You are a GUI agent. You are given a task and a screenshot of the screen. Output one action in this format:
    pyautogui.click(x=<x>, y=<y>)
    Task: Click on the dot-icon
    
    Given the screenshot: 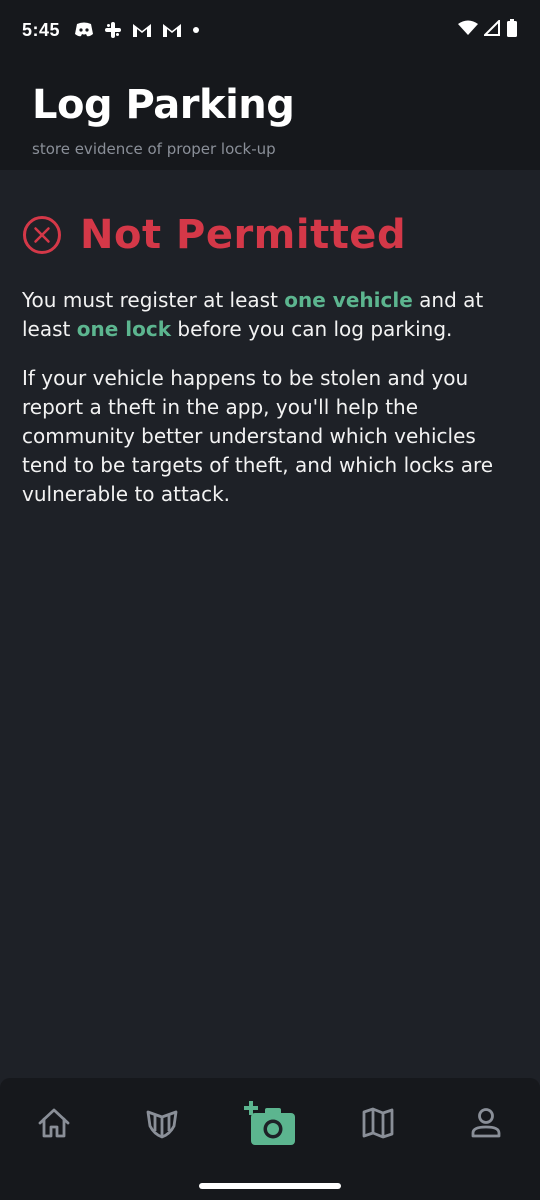 What is the action you would take?
    pyautogui.click(x=196, y=30)
    